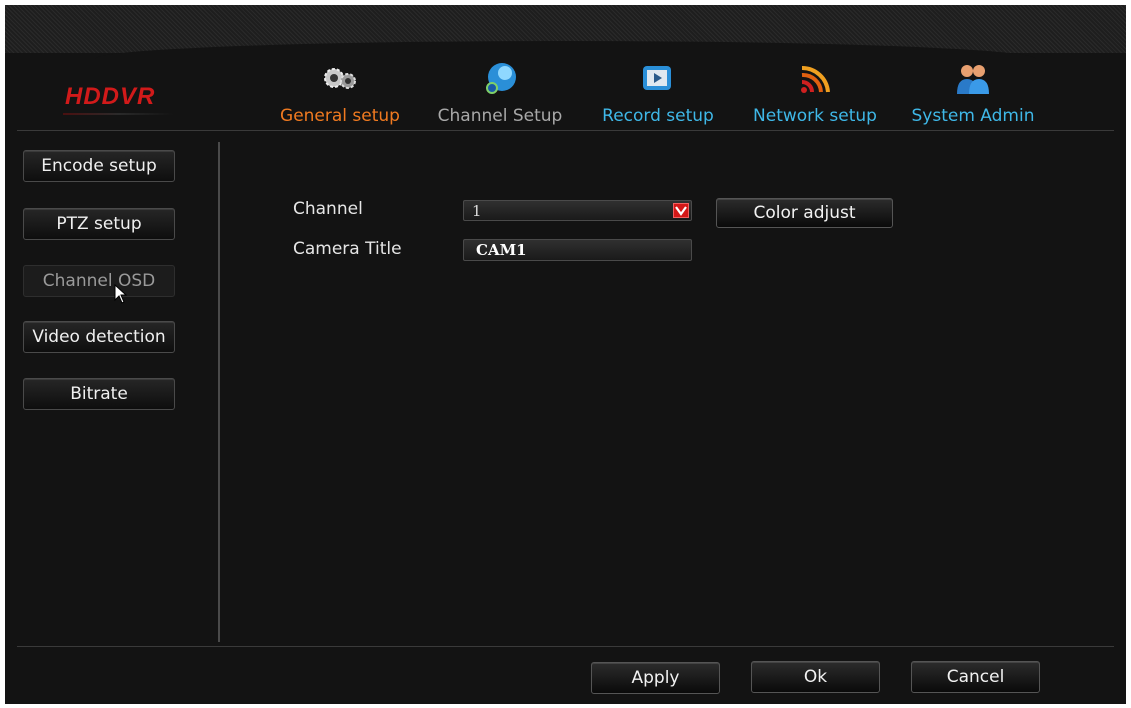 The width and height of the screenshot is (1131, 708). What do you see at coordinates (477, 211) in the screenshot?
I see `channel-select-value: 1` at bounding box center [477, 211].